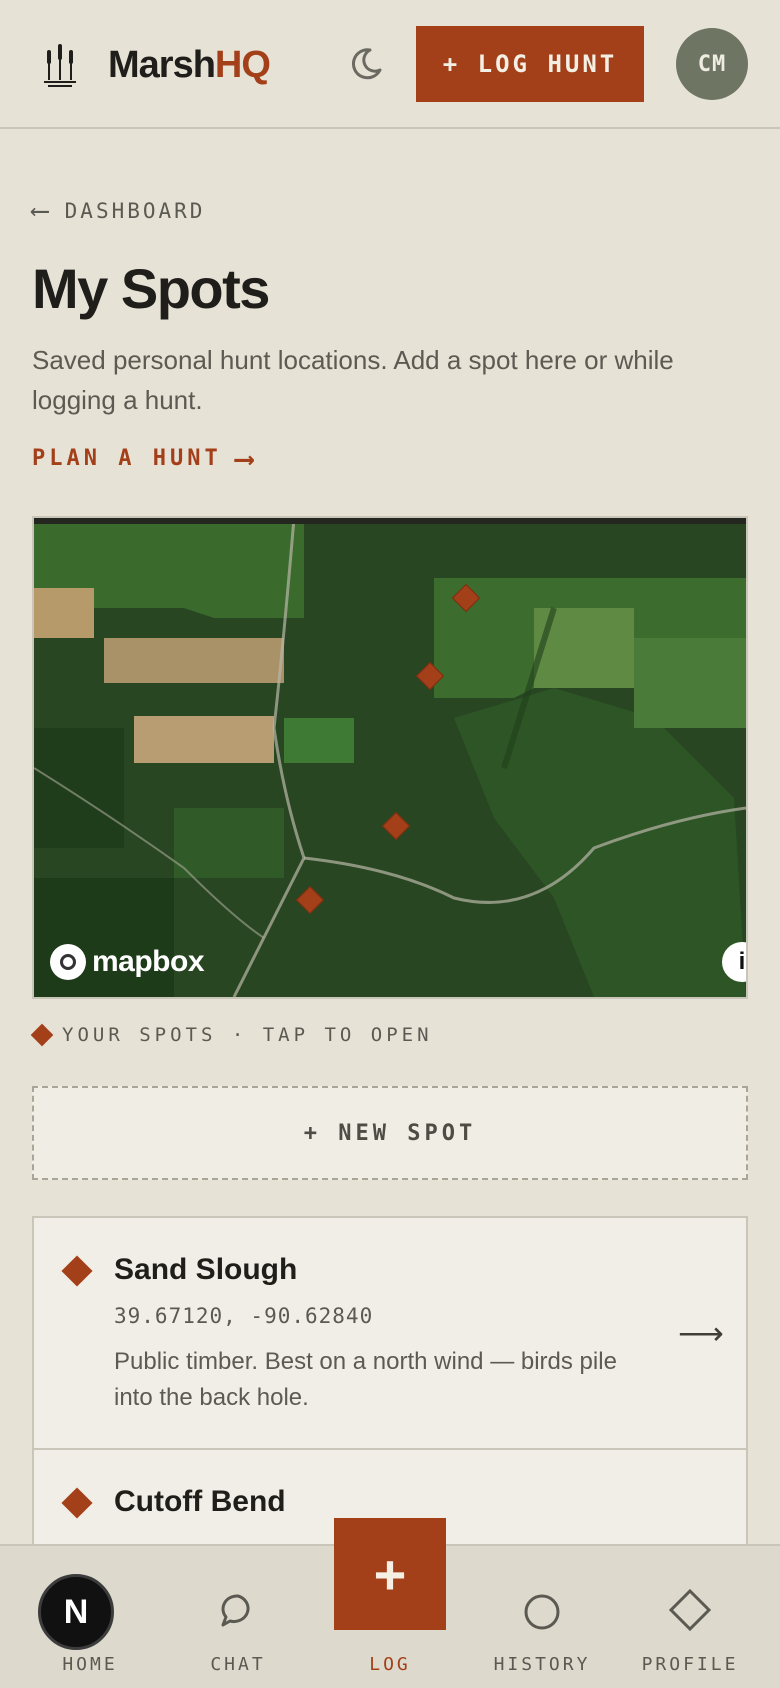 This screenshot has width=780, height=1688. What do you see at coordinates (206, 1269) in the screenshot?
I see `spot-name: Sand Slough` at bounding box center [206, 1269].